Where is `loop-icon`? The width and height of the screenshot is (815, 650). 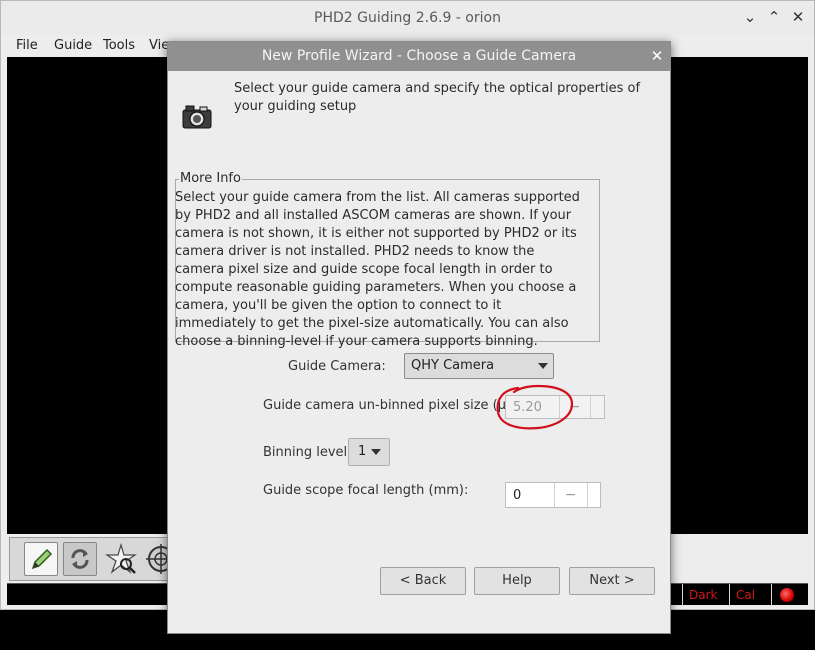
loop-icon is located at coordinates (80, 559).